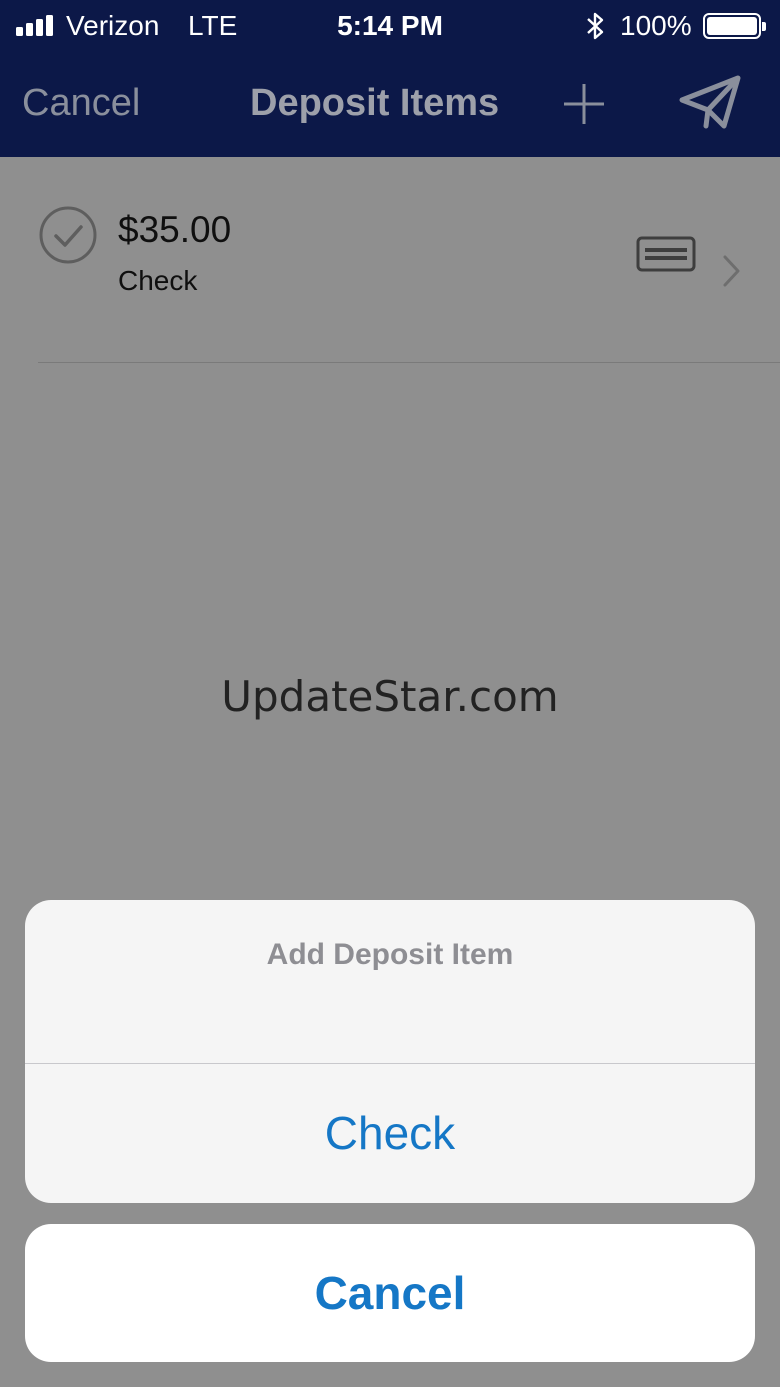 Image resolution: width=780 pixels, height=1387 pixels. I want to click on status-bar: Verizon LTE 5:14 PM 100%, so click(390, 26).